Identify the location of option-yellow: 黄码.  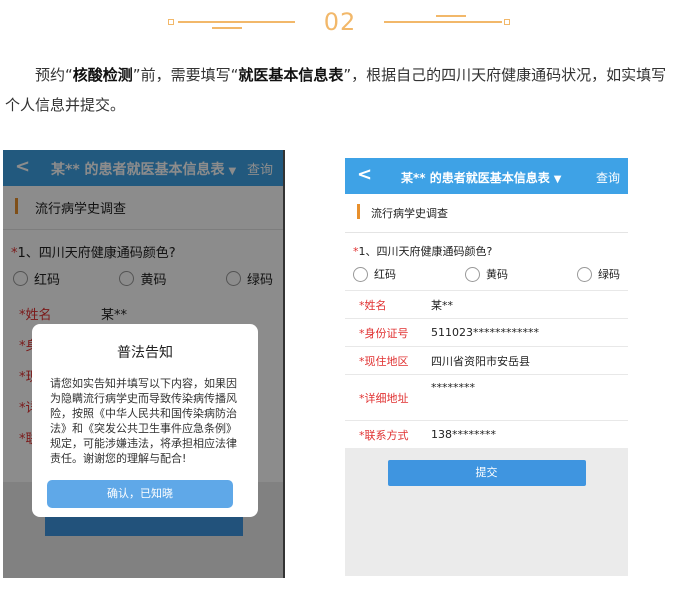
(486, 274).